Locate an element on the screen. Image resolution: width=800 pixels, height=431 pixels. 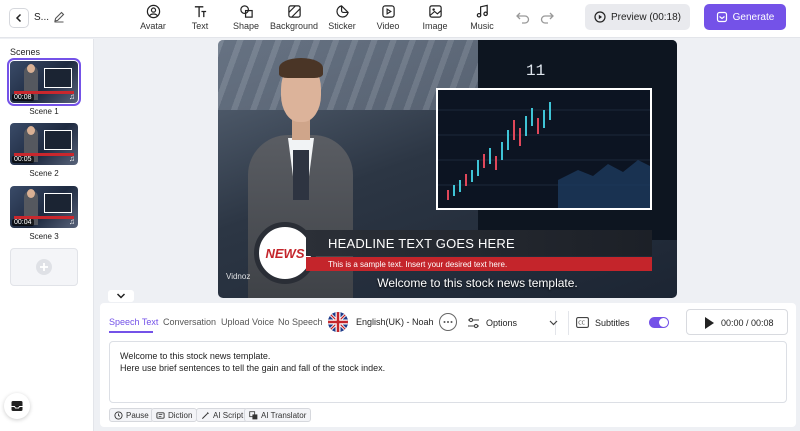
generate-icon is located at coordinates (721, 17).